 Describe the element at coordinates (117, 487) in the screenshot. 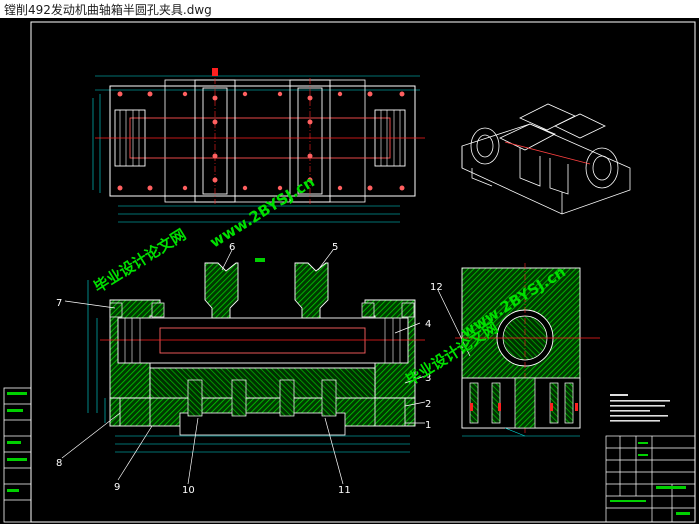

I see `callout-9: 9` at that location.